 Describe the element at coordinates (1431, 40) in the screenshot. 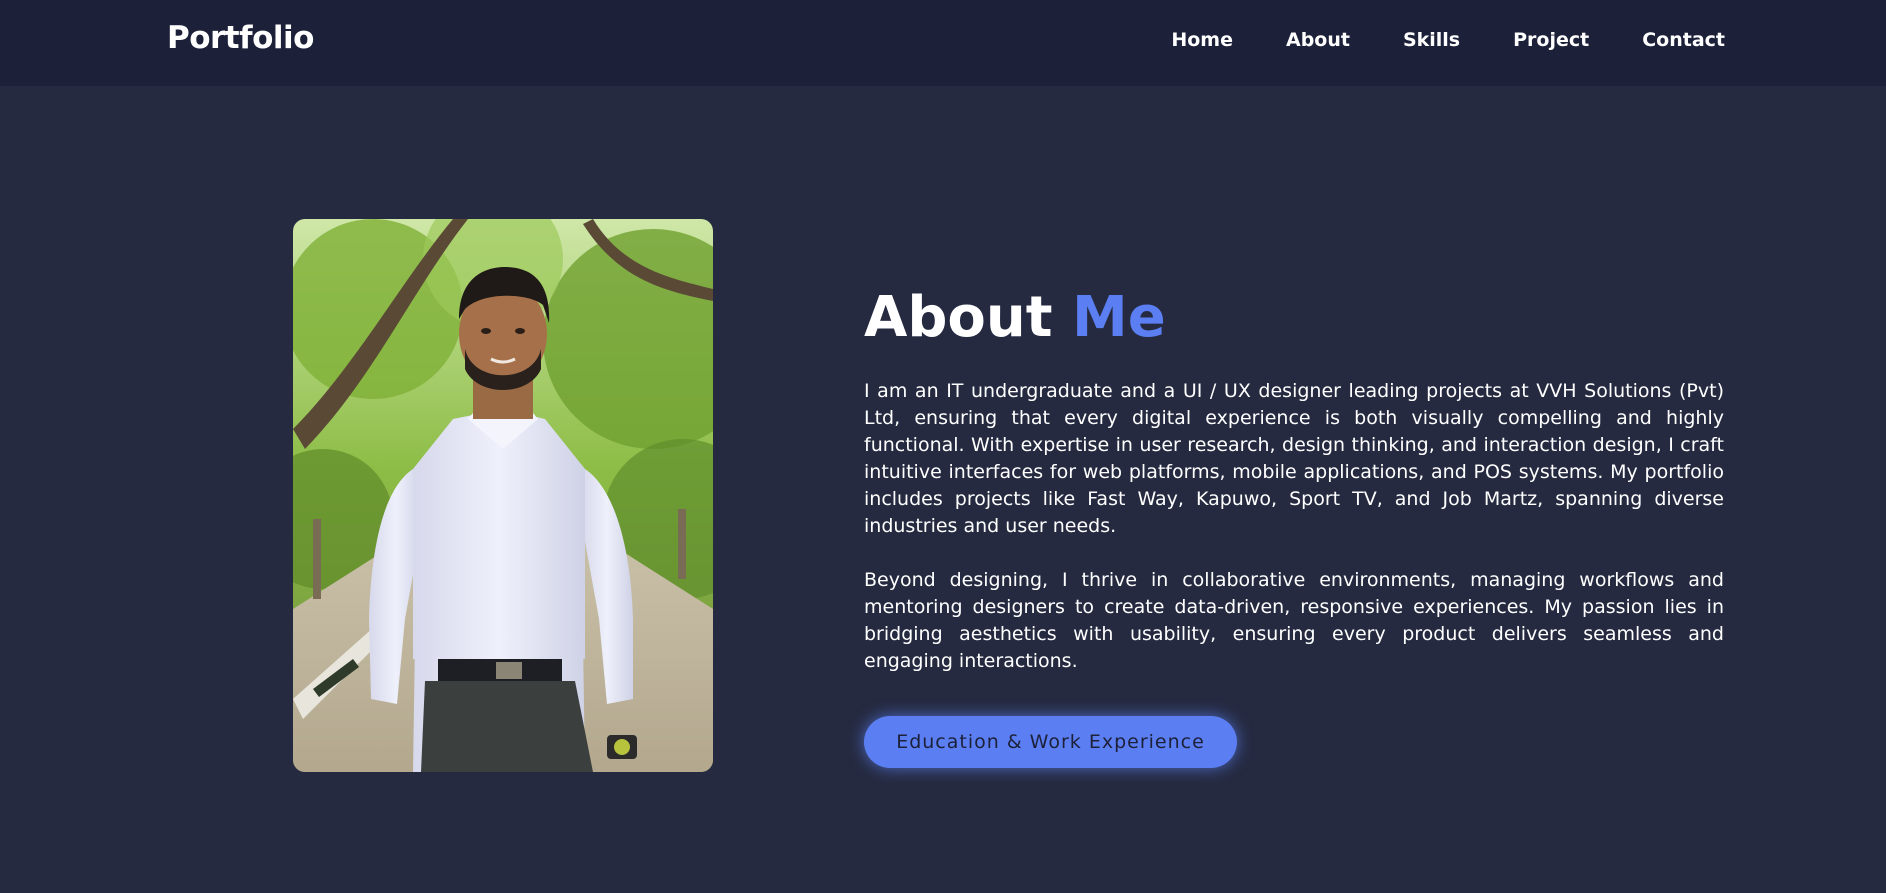

I see `nav-link-skills: Skills` at that location.